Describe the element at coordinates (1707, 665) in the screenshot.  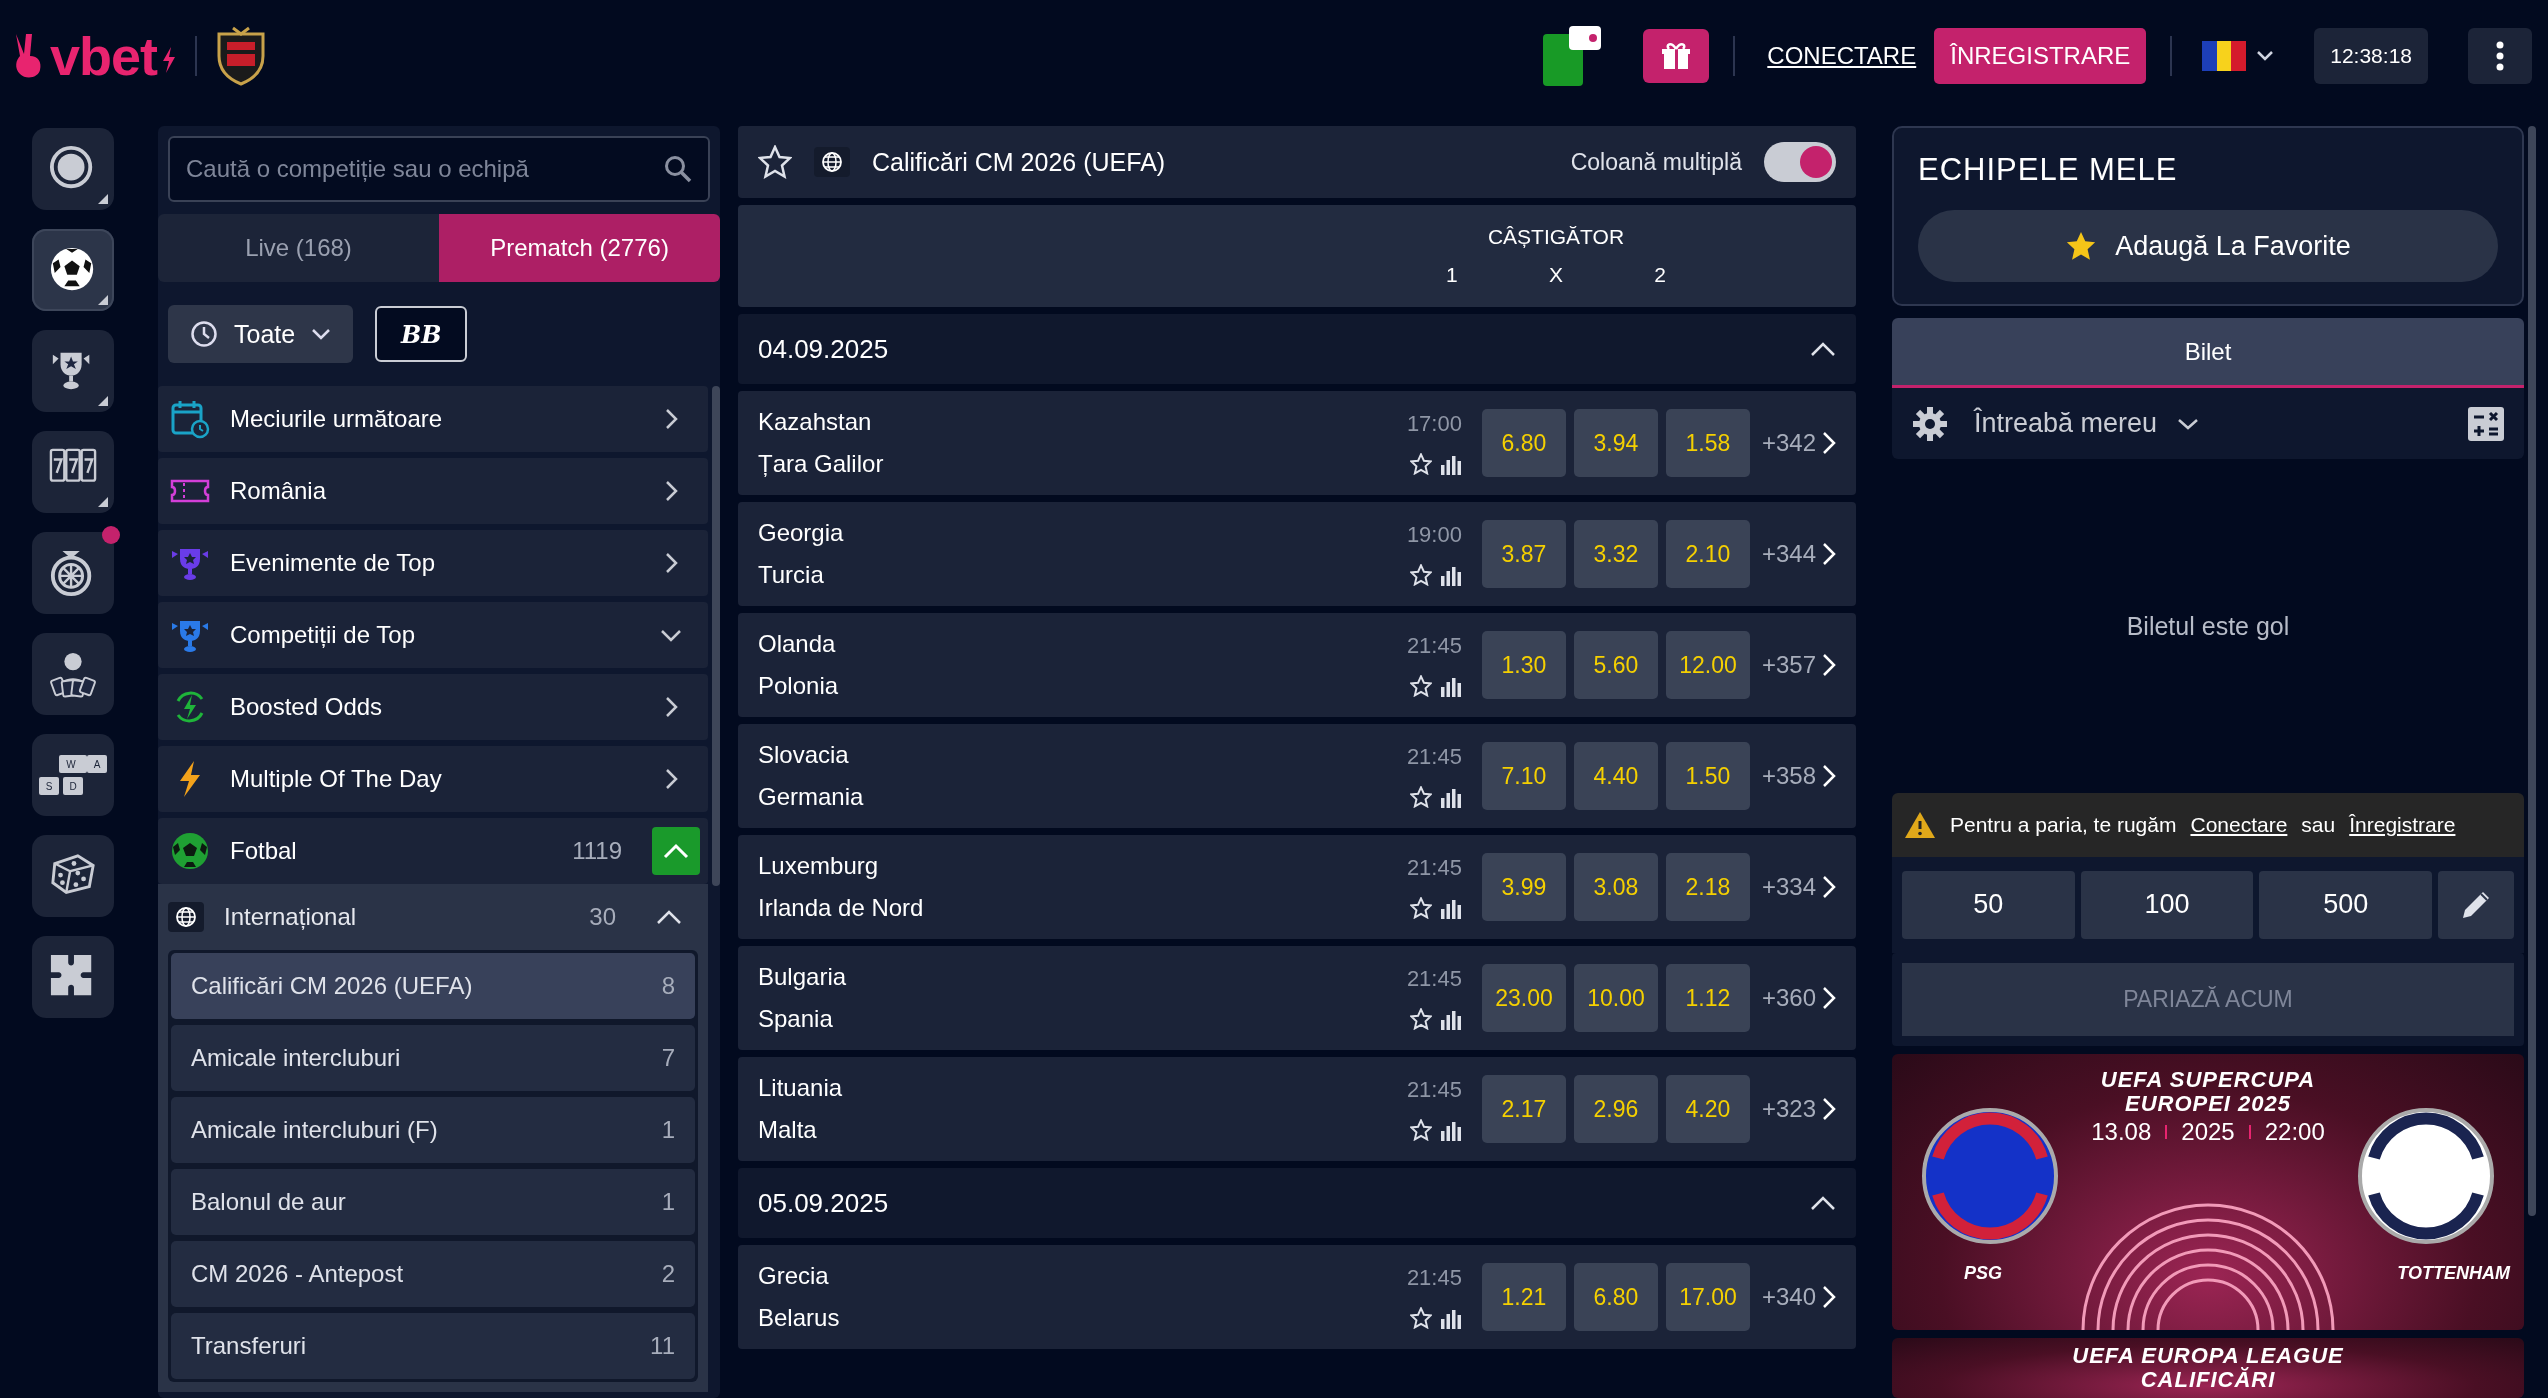
I see `odds-button: 12.00` at that location.